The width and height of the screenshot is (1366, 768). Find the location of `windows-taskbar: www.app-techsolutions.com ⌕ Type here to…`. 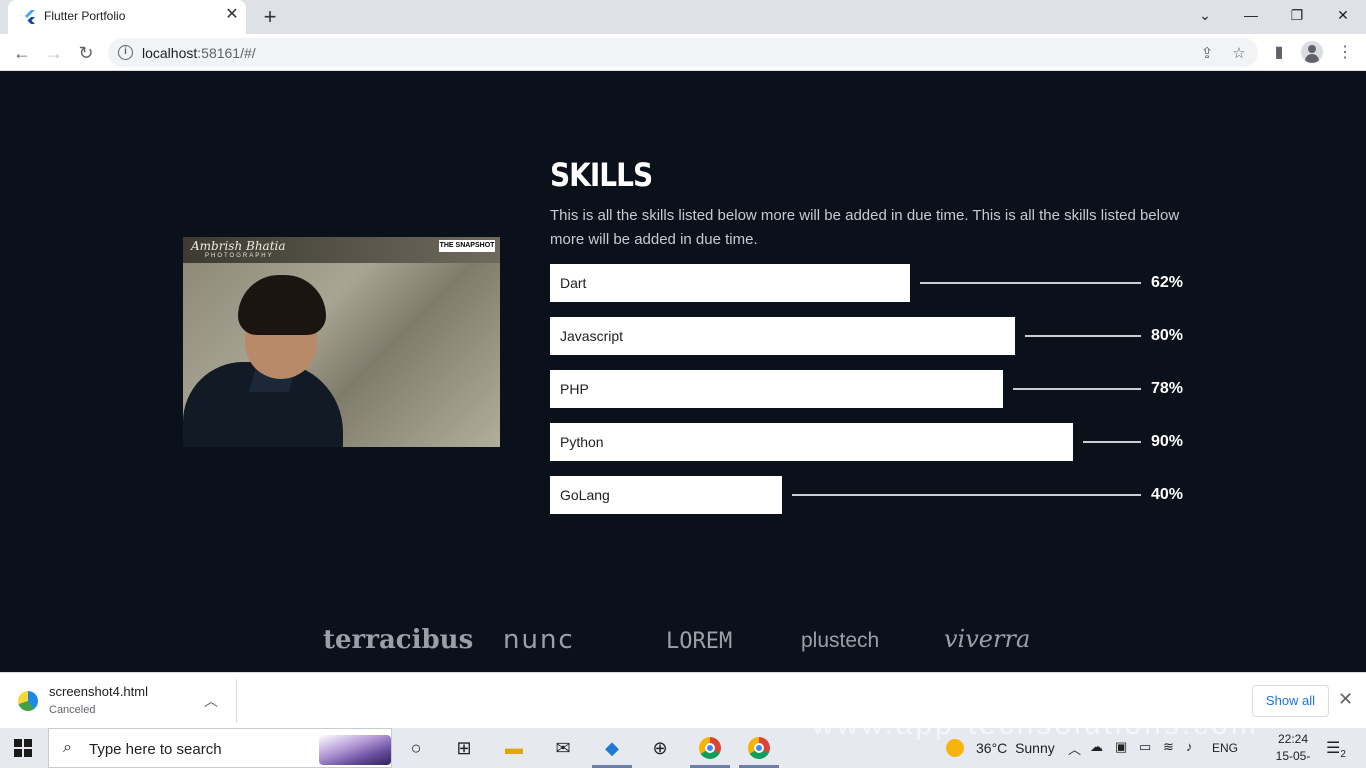

windows-taskbar: www.app-techsolutions.com ⌕ Type here to… is located at coordinates (683, 738).